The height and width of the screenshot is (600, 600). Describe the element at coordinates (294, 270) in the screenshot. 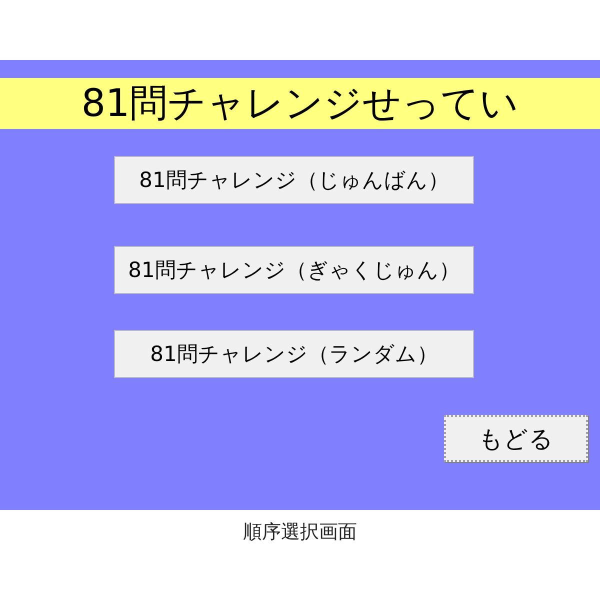

I see `challenge-button: 81問チャレンジ（ぎゃくじゅん）` at that location.